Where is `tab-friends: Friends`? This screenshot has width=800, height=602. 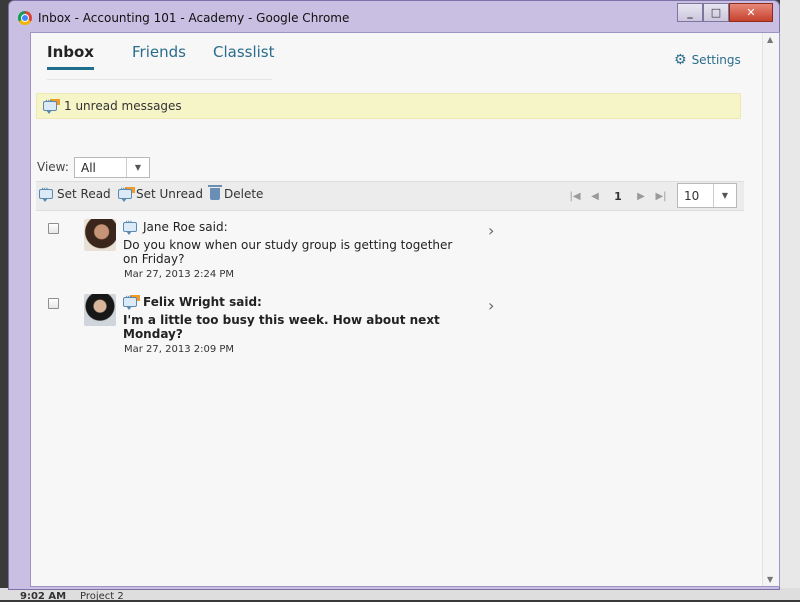 tab-friends: Friends is located at coordinates (159, 52).